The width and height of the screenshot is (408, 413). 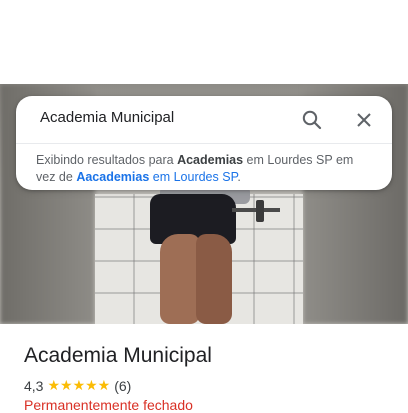 I want to click on original-query-link: Aacademias em Lourdes SP, so click(x=156, y=177).